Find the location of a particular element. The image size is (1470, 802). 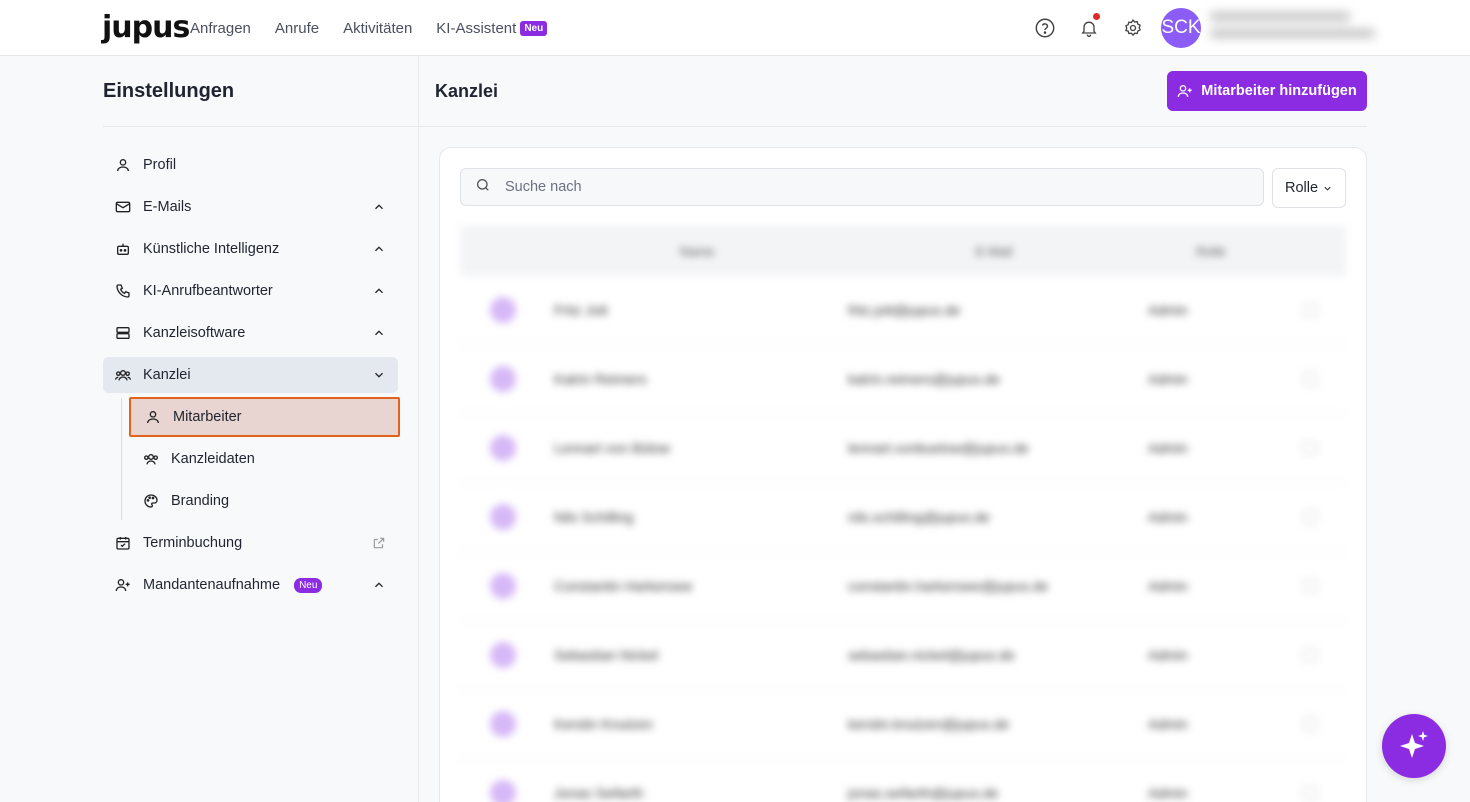

role-filter-button: Rolle is located at coordinates (1309, 188).